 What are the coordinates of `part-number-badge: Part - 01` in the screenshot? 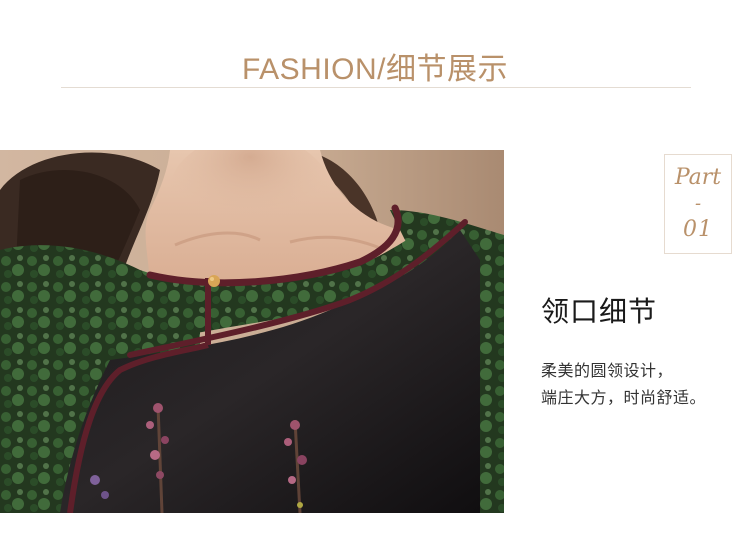 It's located at (698, 204).